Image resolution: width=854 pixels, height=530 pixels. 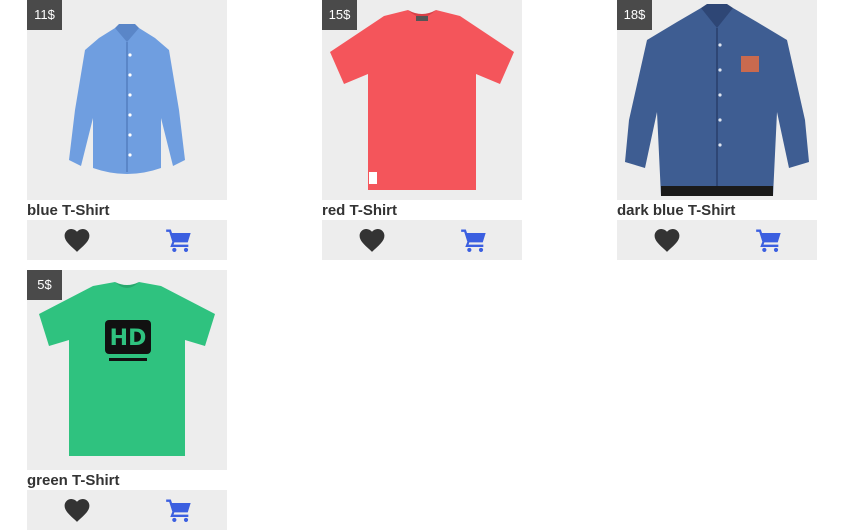 What do you see at coordinates (634, 15) in the screenshot?
I see `price-badge: 18$` at bounding box center [634, 15].